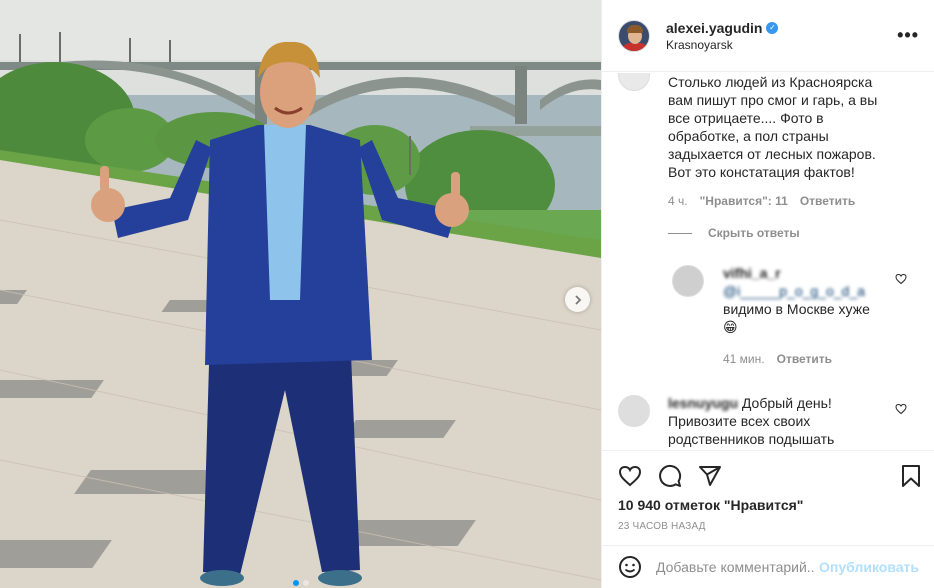 This screenshot has width=934, height=588. Describe the element at coordinates (634, 411) in the screenshot. I see `comment2-avatar` at that location.